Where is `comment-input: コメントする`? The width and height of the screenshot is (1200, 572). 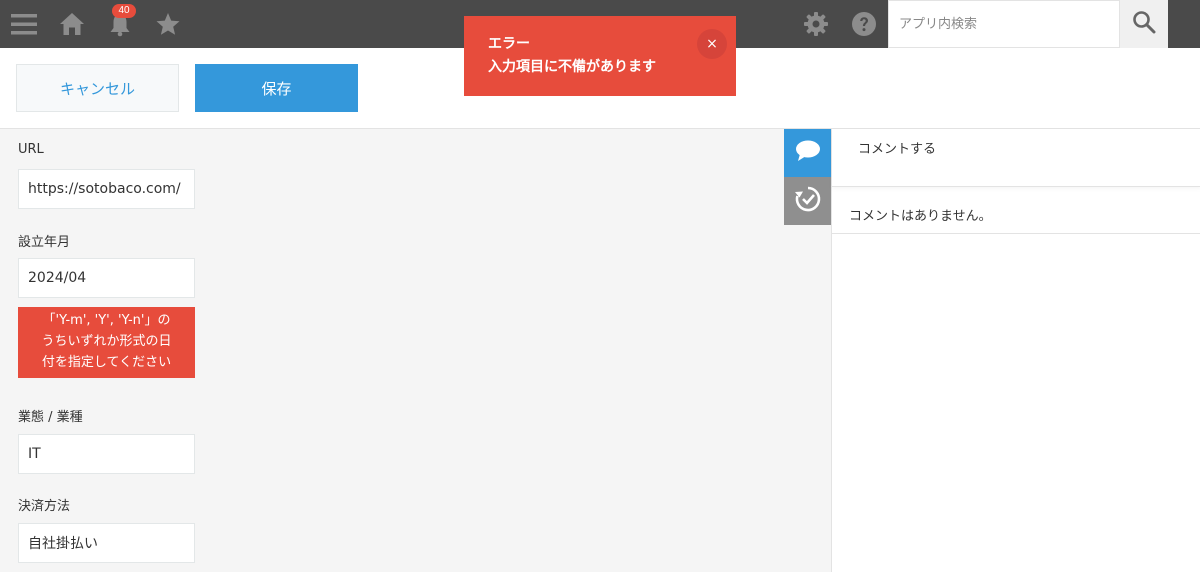
comment-input: コメントする is located at coordinates (1016, 158).